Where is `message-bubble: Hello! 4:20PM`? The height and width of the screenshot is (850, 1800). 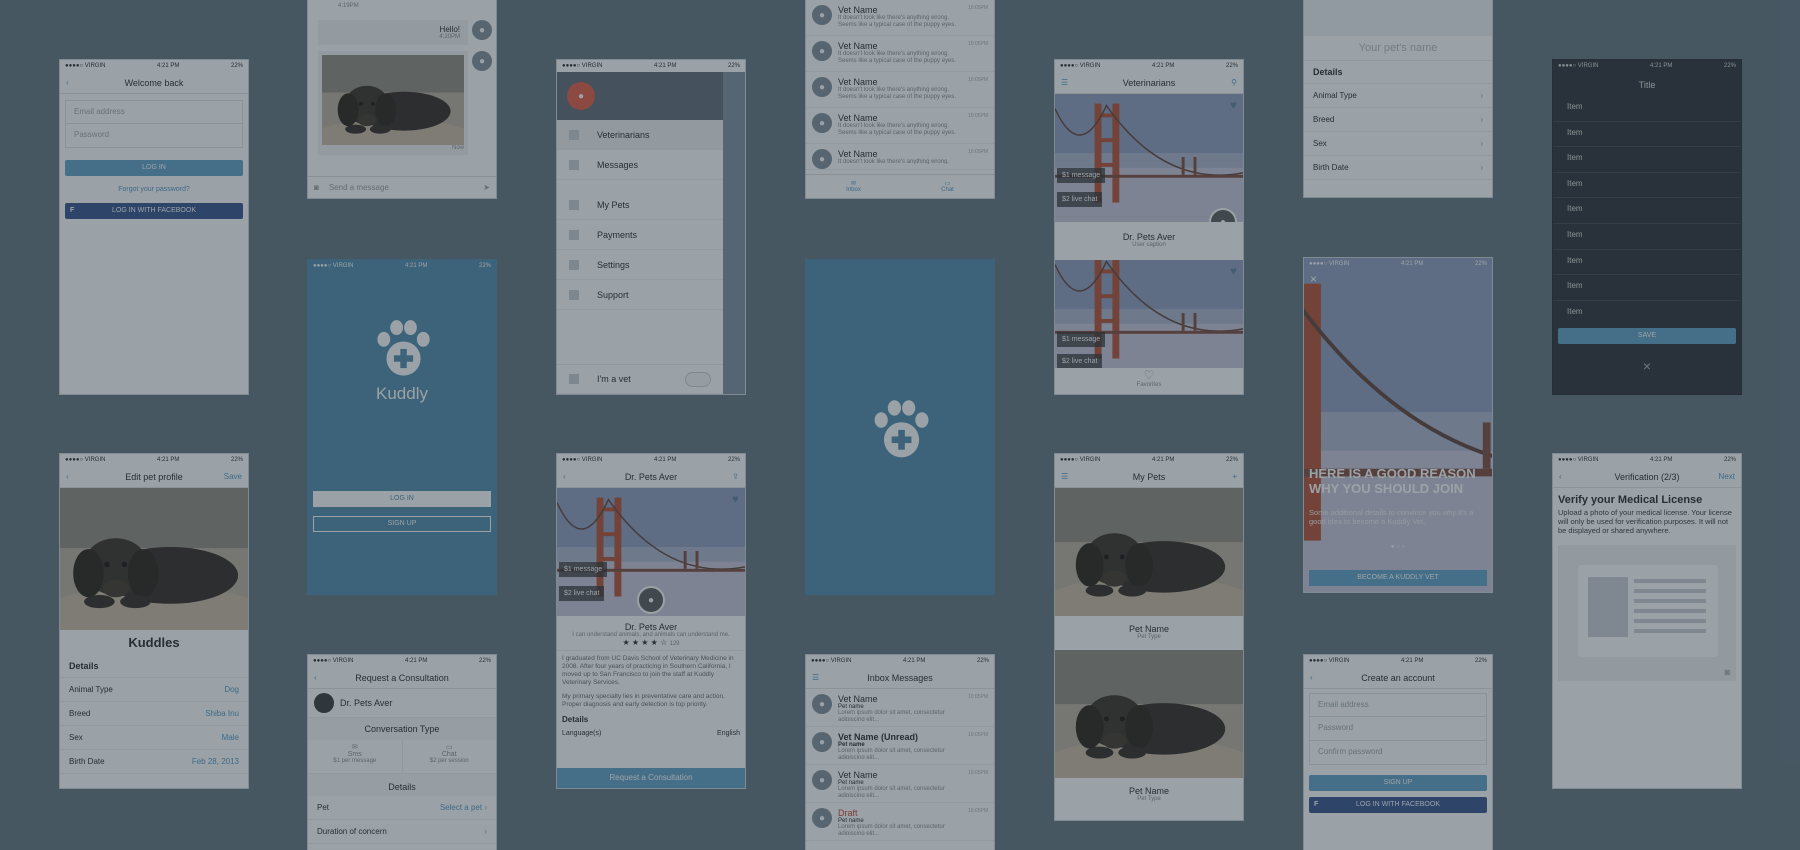 message-bubble: Hello! 4:20PM is located at coordinates (393, 32).